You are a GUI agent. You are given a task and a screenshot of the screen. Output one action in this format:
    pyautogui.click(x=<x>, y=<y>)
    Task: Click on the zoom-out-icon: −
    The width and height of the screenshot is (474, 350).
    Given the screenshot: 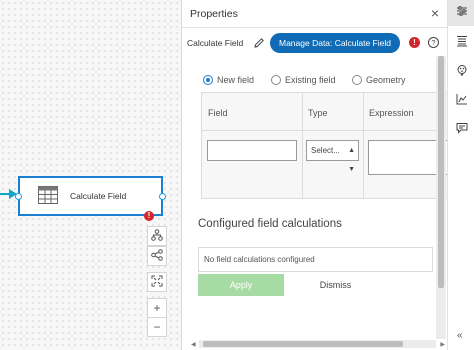 What is the action you would take?
    pyautogui.click(x=157, y=327)
    